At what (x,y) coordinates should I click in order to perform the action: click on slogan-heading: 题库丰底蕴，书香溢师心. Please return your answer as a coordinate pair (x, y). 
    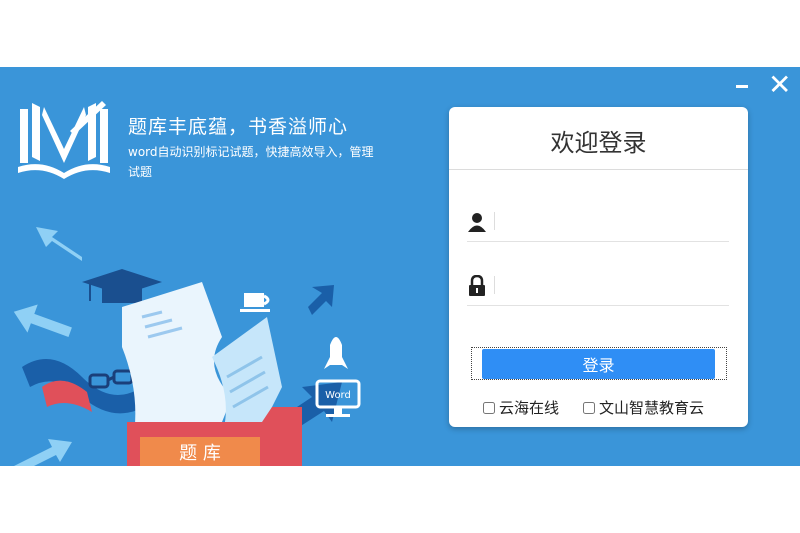
    Looking at the image, I should click on (238, 127).